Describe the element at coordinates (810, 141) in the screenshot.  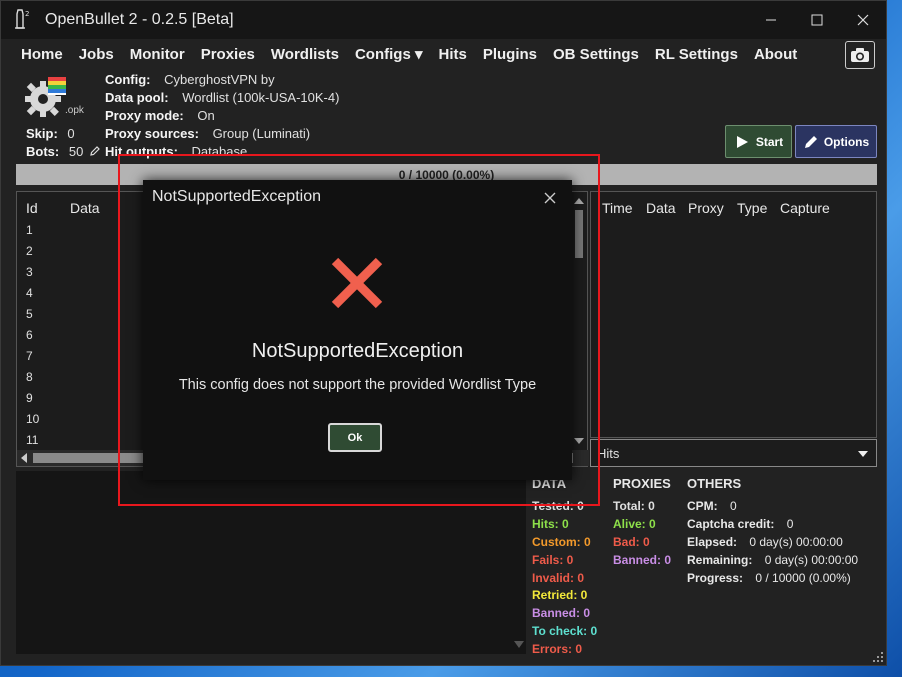
I see `pencil-icon` at that location.